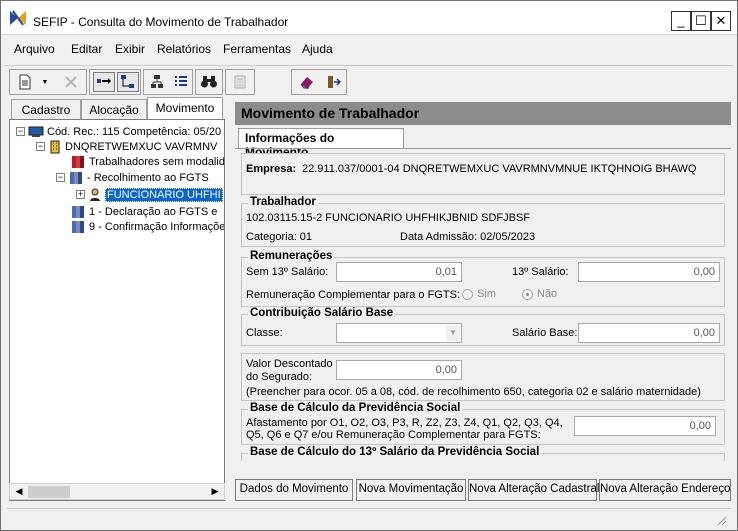 This screenshot has height=531, width=738. I want to click on arrow-list-icon, so click(104, 81).